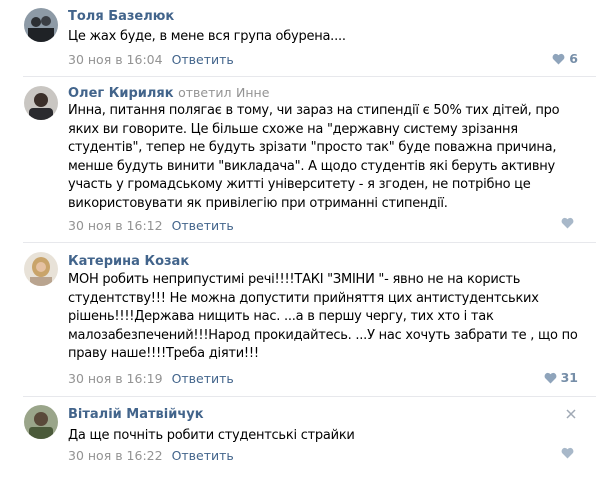  I want to click on comment-author: Катерина Козак, so click(128, 261).